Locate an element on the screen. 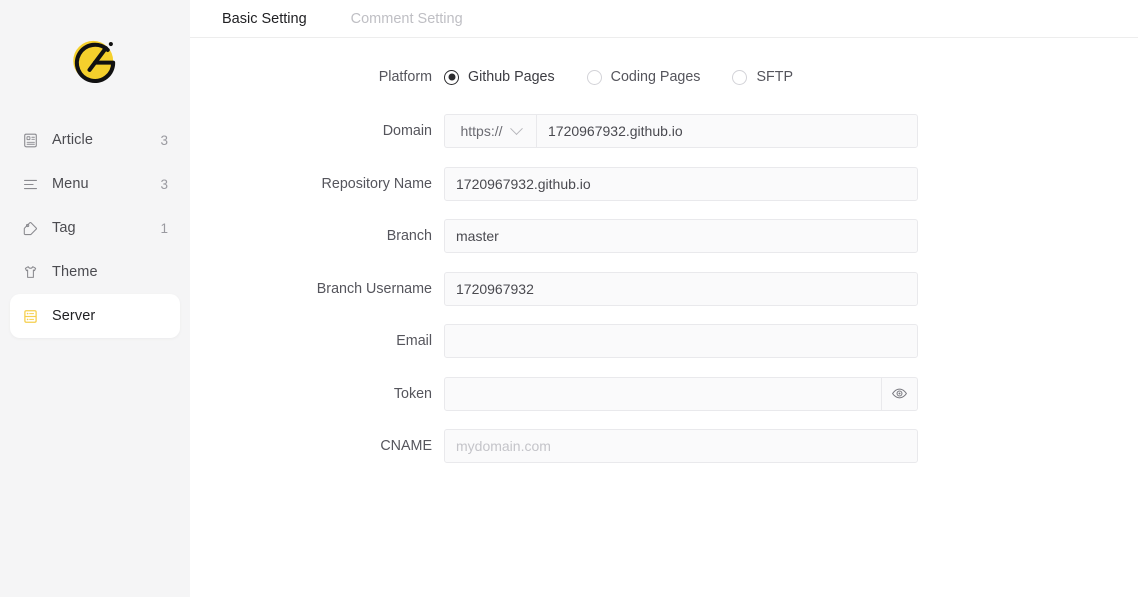  form-row-cname: CNAME is located at coordinates (664, 446).